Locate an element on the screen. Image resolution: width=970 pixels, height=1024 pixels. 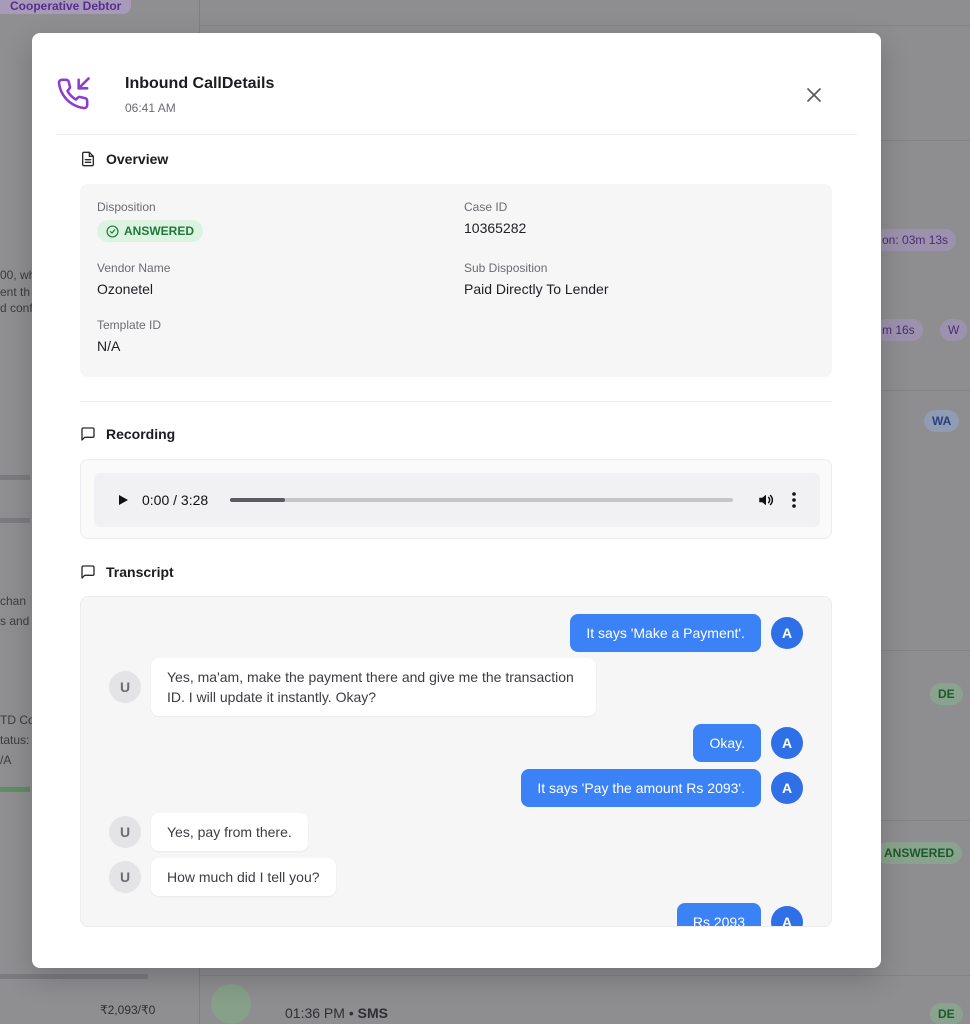
user-message: U How much did I tell you? is located at coordinates (222, 877).